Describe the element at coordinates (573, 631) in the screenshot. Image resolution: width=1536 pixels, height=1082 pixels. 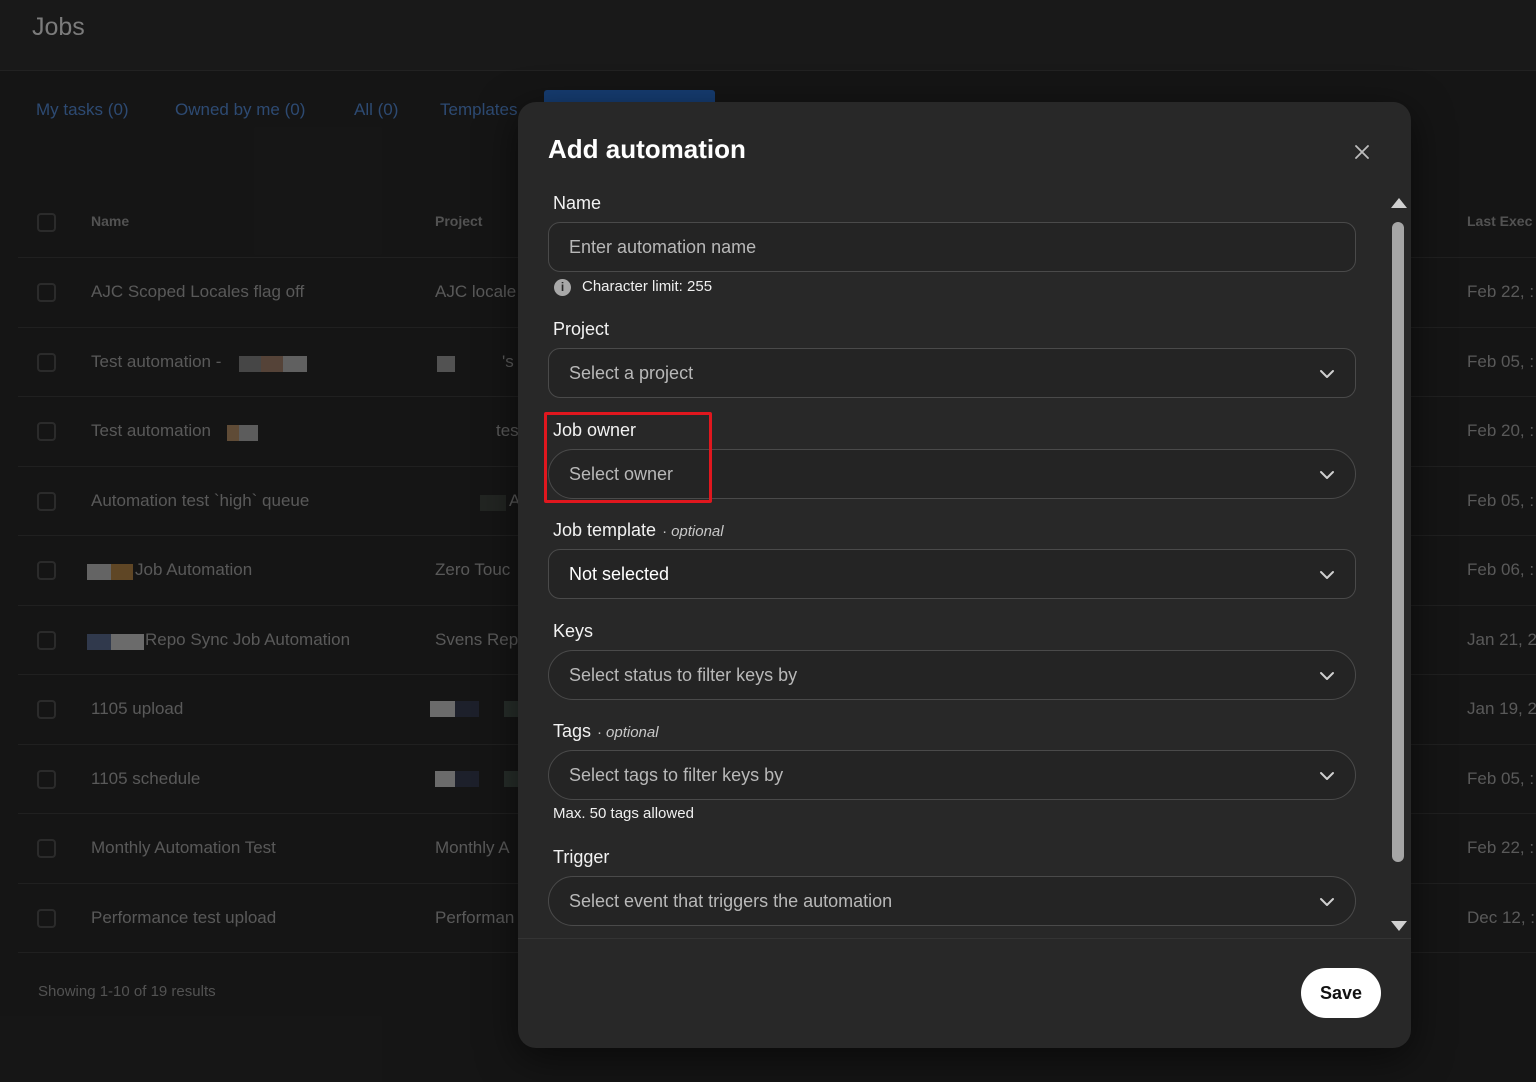
I see `keys-label: Keys` at that location.